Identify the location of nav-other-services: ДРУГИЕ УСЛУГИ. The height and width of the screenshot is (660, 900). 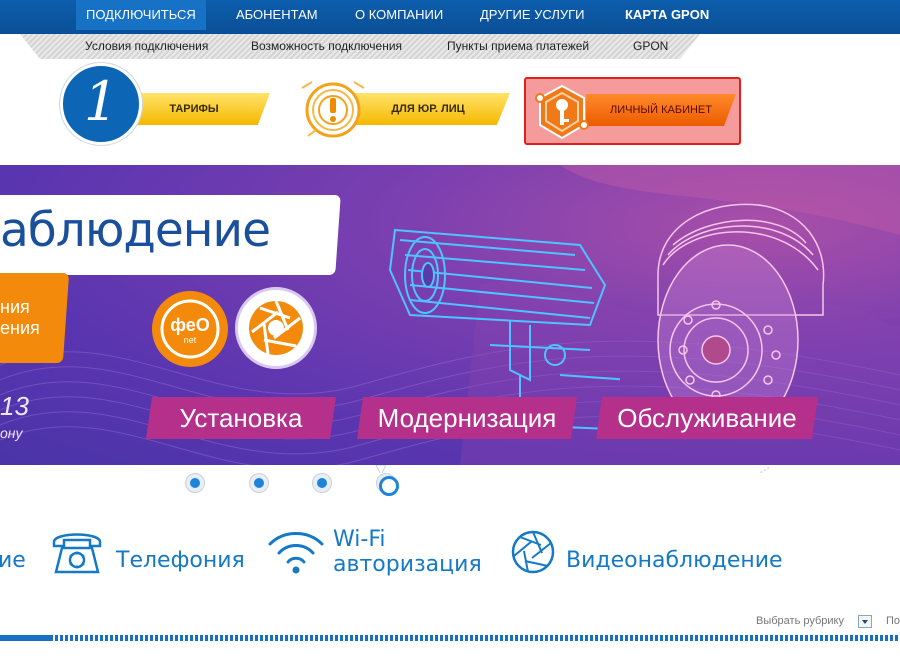
(532, 15).